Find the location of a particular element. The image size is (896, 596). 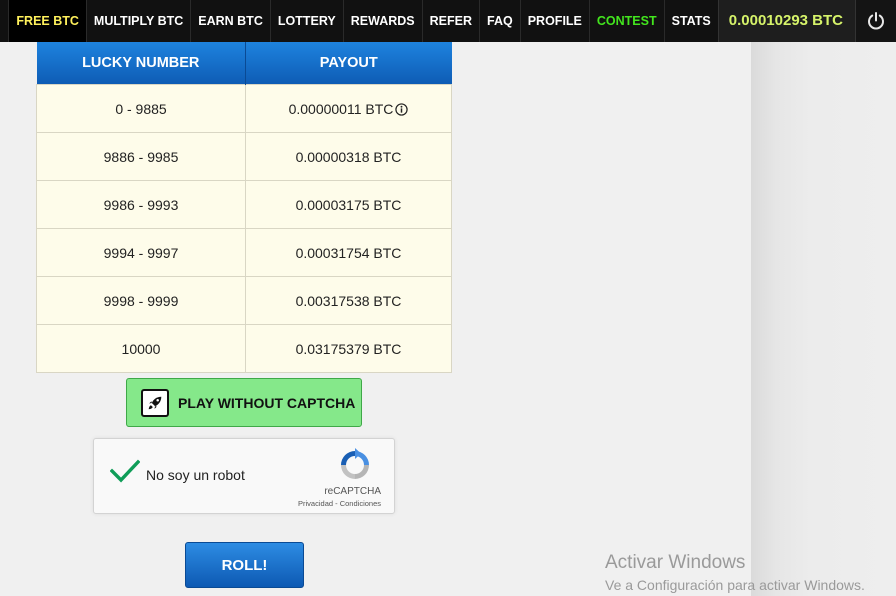

recaptcha-label: No soy un robot is located at coordinates (195, 475).